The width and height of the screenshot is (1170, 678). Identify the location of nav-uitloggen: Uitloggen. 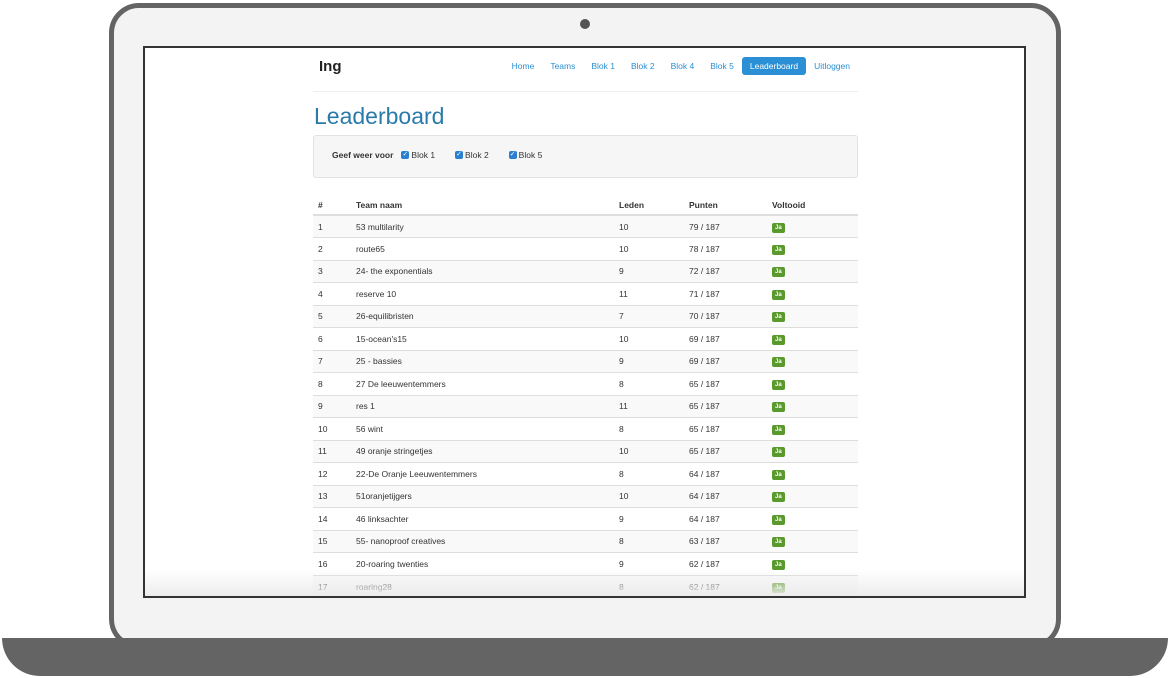
(832, 66).